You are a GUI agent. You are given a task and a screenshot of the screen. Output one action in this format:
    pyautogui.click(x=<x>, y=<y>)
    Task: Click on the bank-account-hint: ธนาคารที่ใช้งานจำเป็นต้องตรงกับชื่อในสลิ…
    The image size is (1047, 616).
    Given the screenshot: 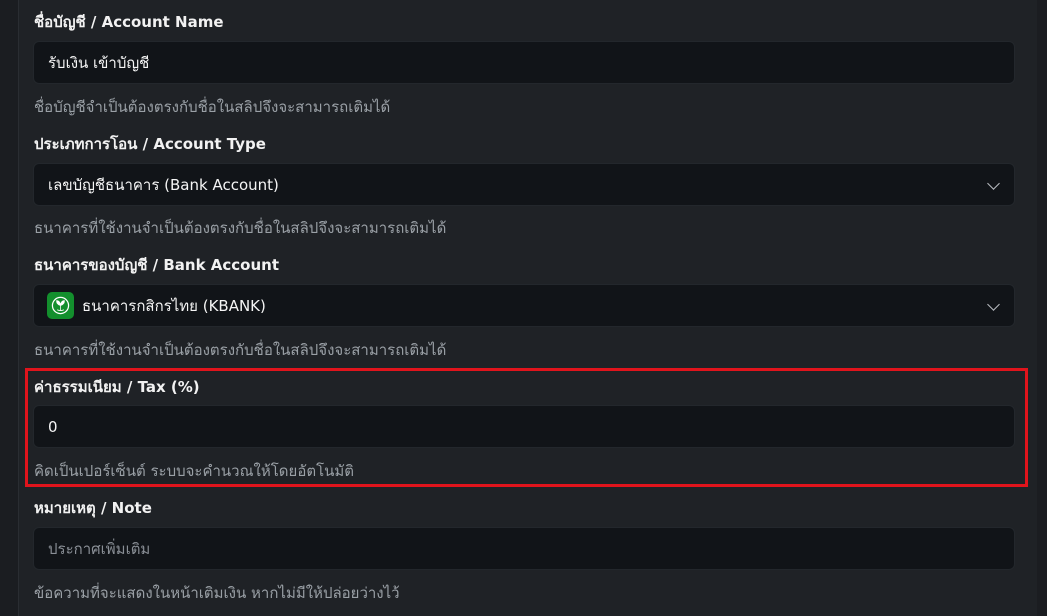 What is the action you would take?
    pyautogui.click(x=240, y=350)
    